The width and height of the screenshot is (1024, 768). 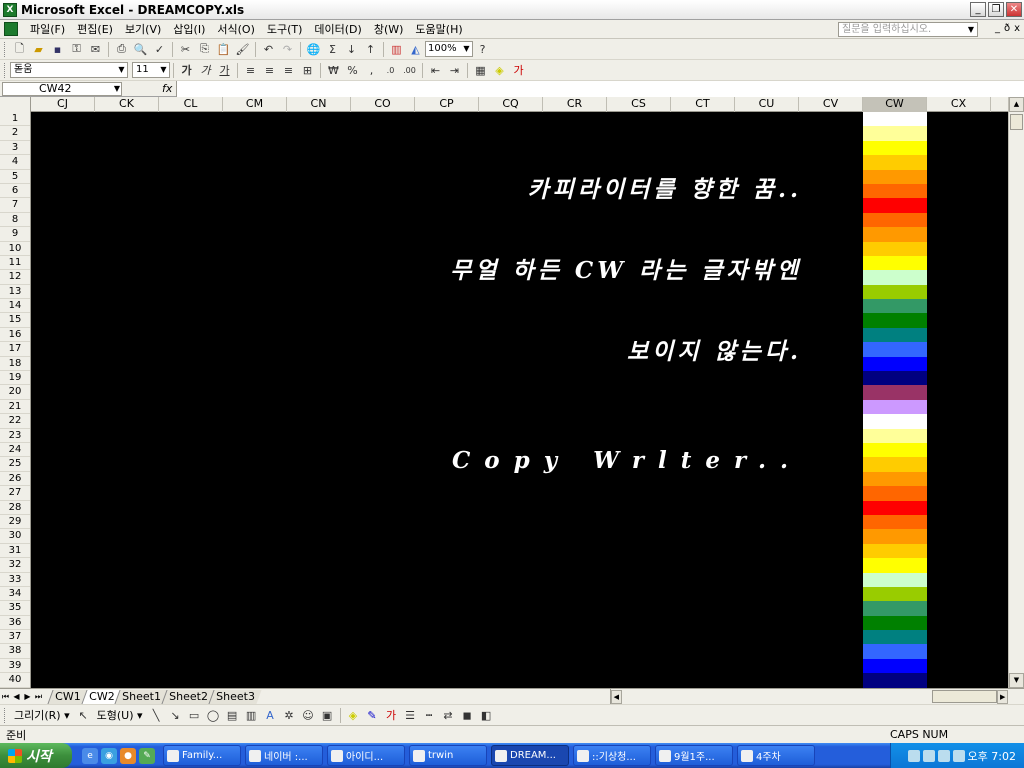 I want to click on new-icon: 🗋, so click(x=19, y=49).